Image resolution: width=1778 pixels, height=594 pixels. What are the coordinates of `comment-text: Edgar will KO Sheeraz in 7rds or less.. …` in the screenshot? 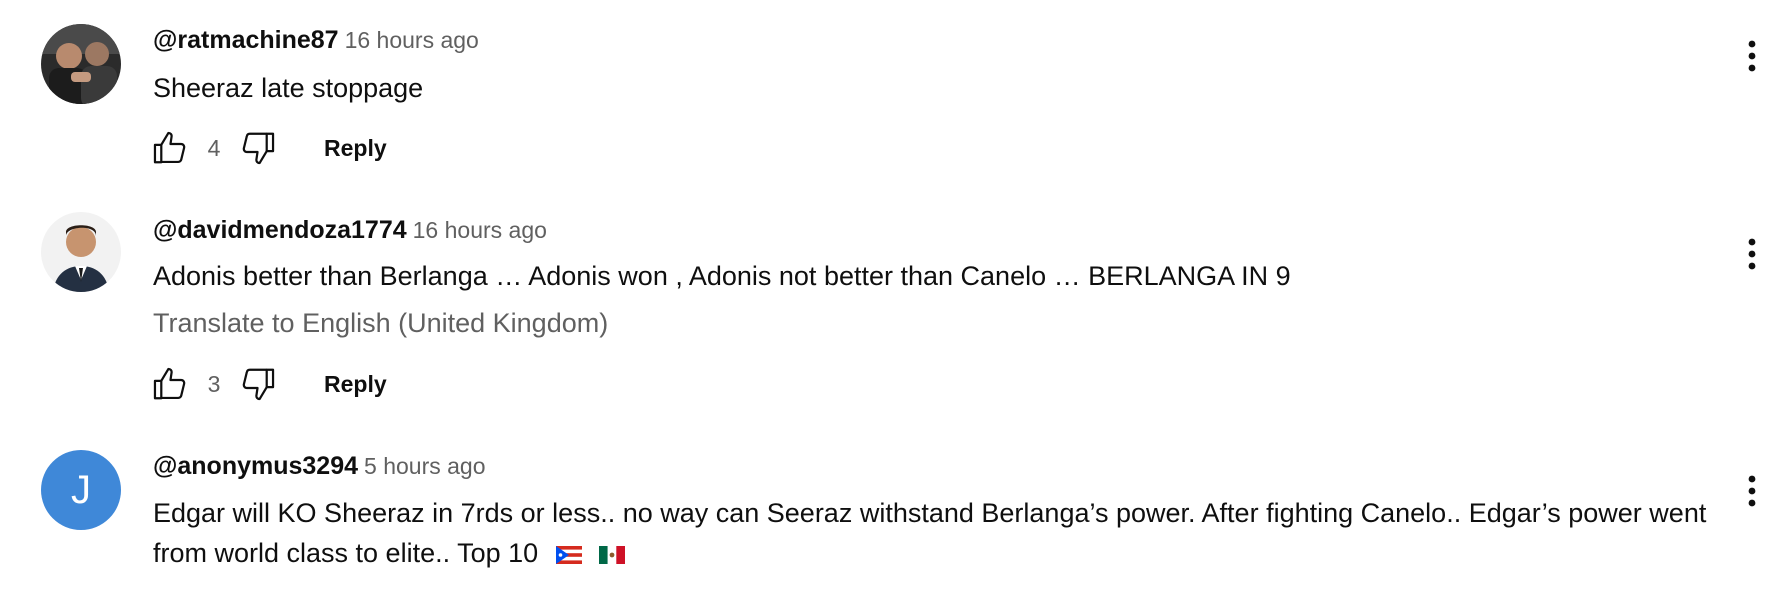 It's located at (933, 533).